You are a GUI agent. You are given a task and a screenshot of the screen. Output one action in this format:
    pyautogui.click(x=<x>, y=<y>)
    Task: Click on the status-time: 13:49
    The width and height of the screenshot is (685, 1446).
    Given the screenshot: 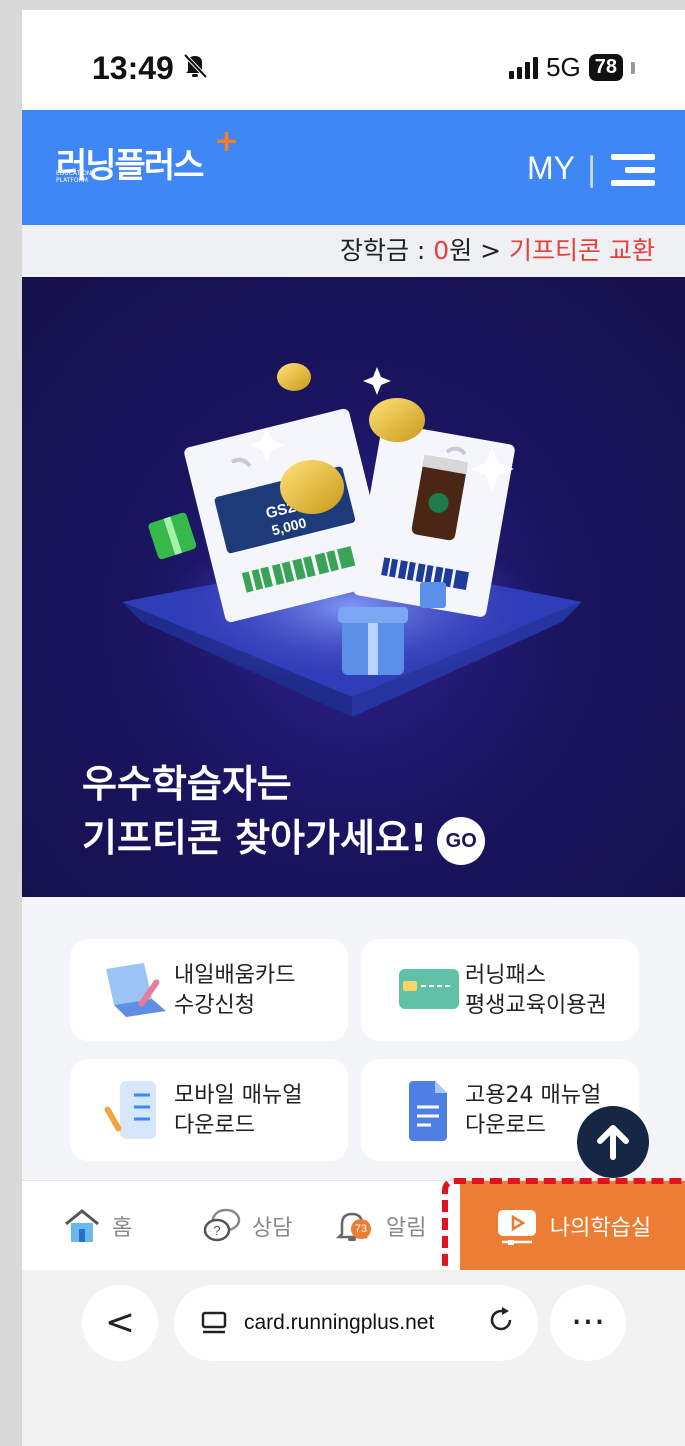 What is the action you would take?
    pyautogui.click(x=133, y=68)
    